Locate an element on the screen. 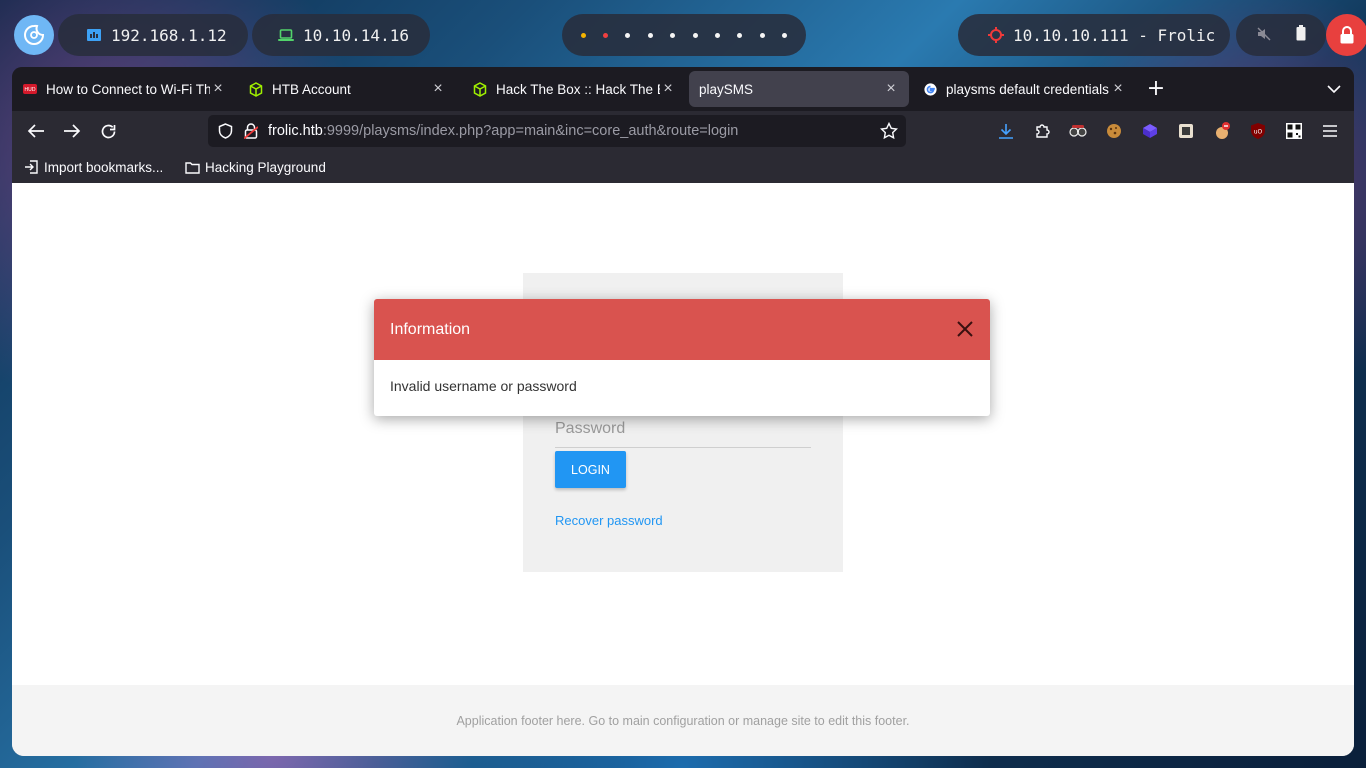 The width and height of the screenshot is (1366, 768). tab-title: Hack The Box :: Hack The Box is located at coordinates (578, 89).